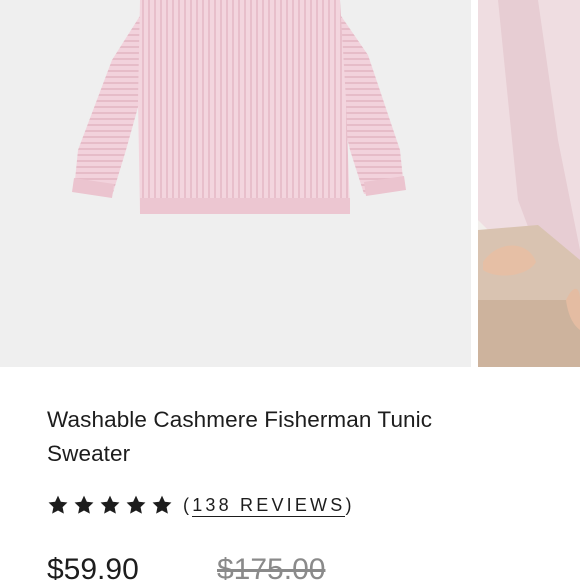 This screenshot has width=580, height=580. What do you see at coordinates (271, 566) in the screenshot?
I see `original-price: $175.00` at bounding box center [271, 566].